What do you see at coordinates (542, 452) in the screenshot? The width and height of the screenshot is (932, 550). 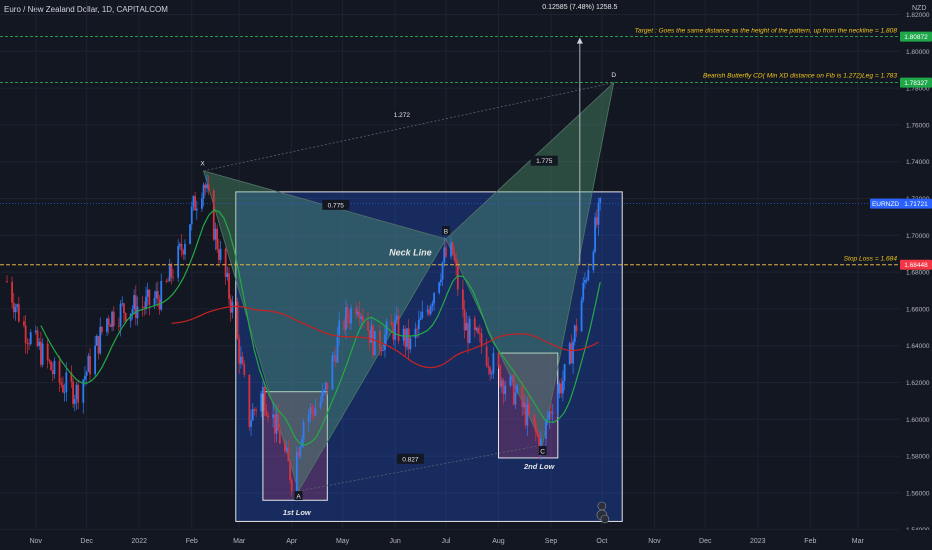 I see `point-label-c: C` at bounding box center [542, 452].